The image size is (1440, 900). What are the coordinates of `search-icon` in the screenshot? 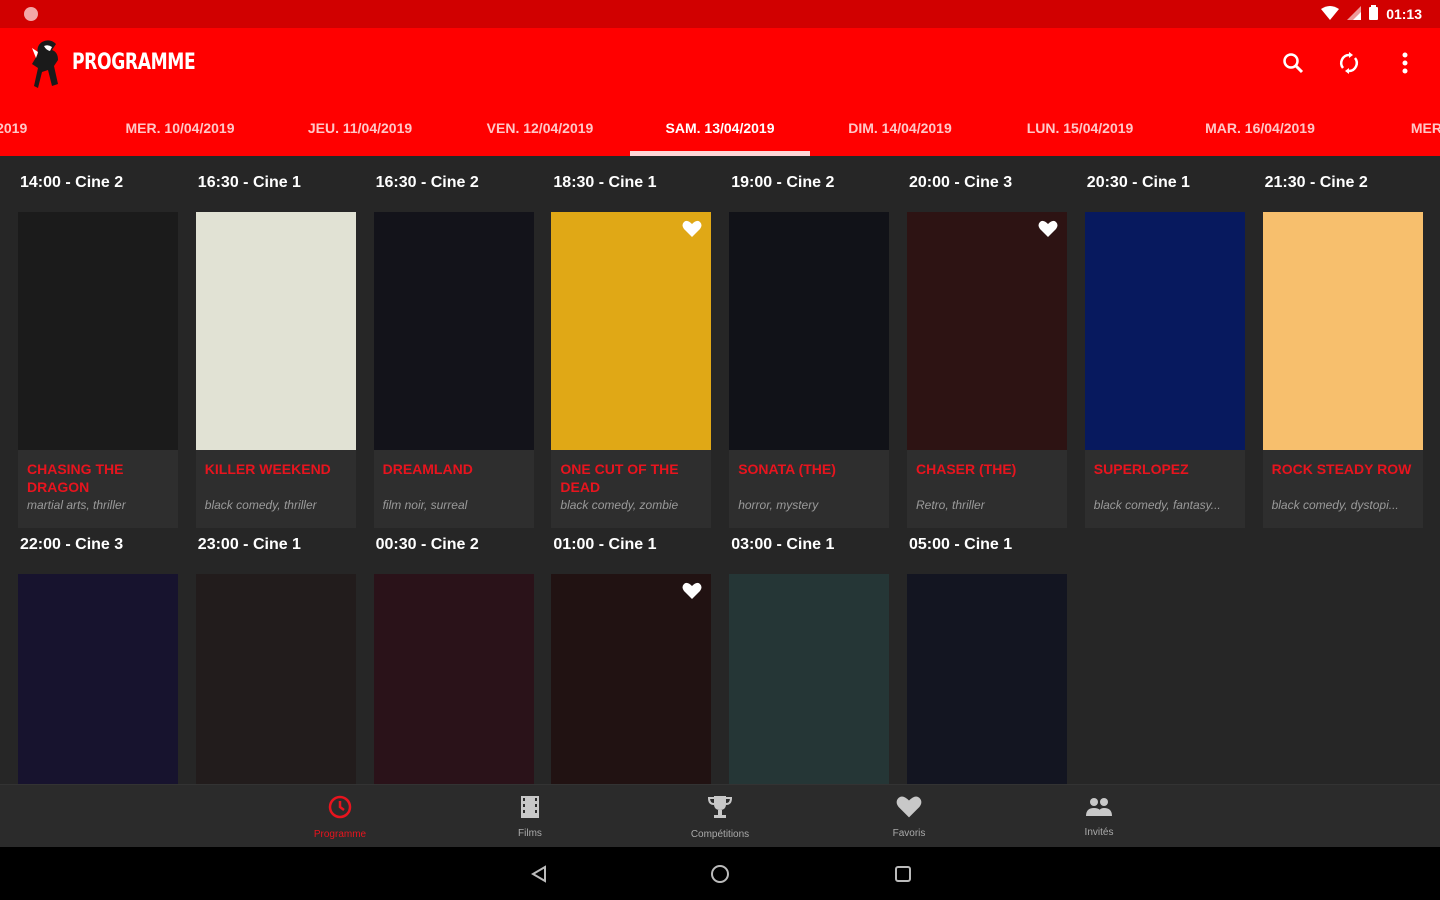 It's located at (1293, 63).